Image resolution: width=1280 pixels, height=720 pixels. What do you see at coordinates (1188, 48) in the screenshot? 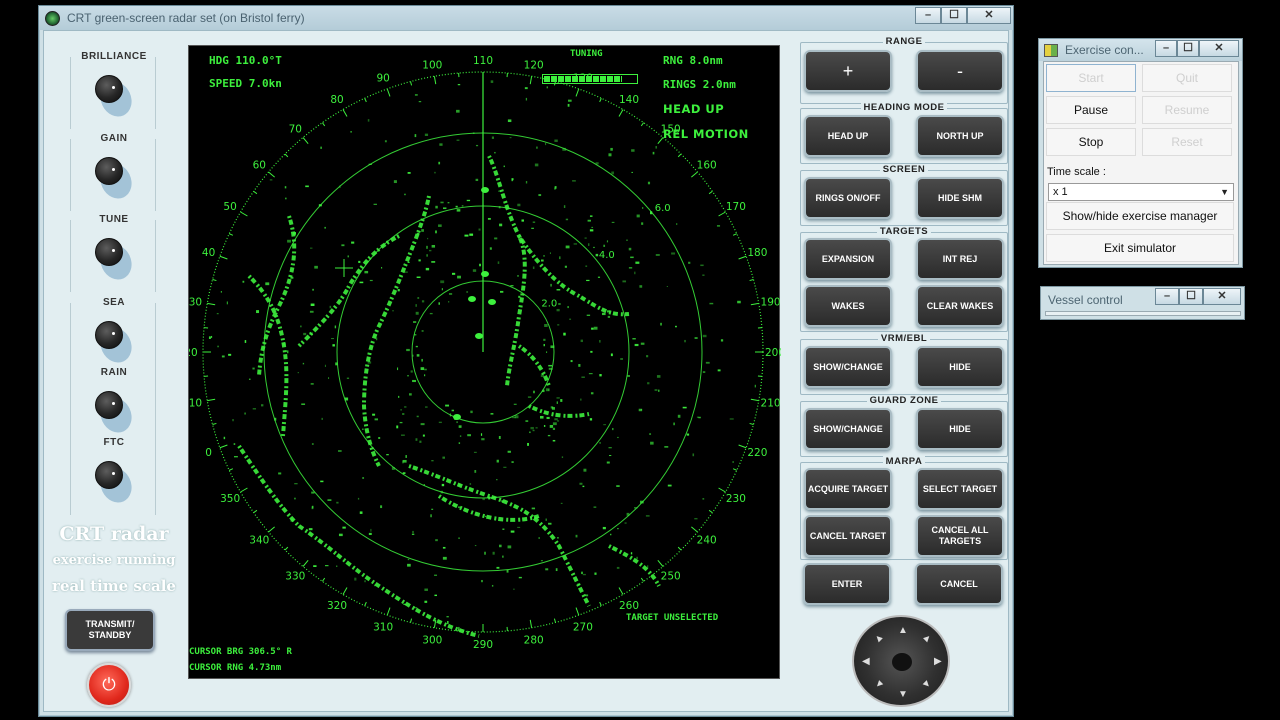
I see `exercise-maximize-button: ☐` at bounding box center [1188, 48].